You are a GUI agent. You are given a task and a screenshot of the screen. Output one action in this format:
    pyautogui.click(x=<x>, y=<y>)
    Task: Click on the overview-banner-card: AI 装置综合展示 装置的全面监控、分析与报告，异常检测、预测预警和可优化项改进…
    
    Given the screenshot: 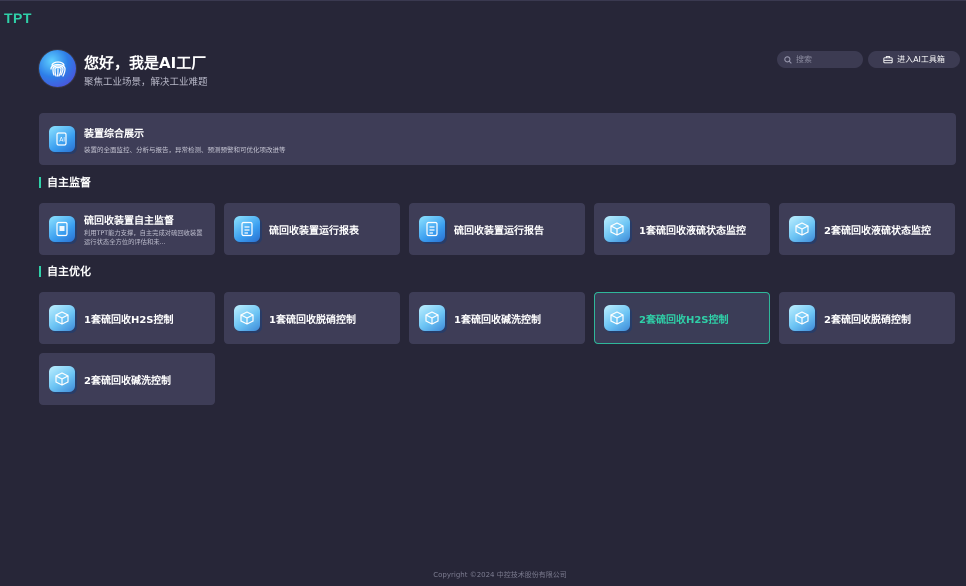 What is the action you would take?
    pyautogui.click(x=497, y=139)
    